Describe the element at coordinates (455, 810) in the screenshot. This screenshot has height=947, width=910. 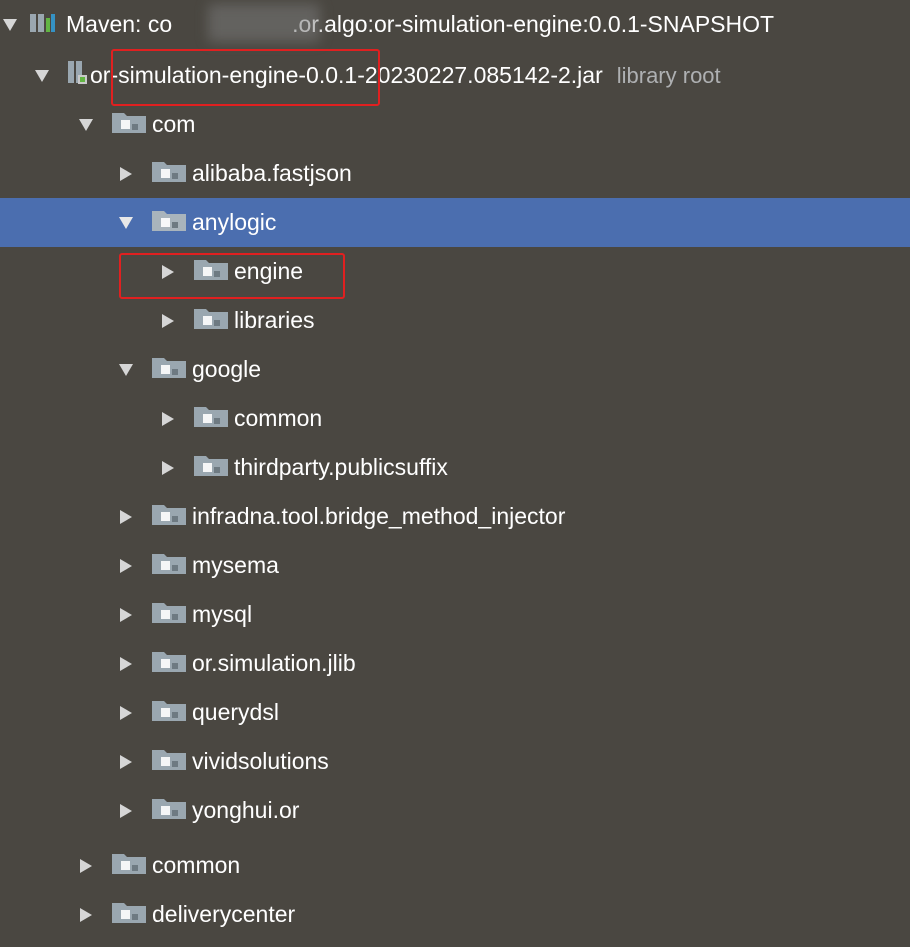
I see `tree-row-package: yonghui.or` at that location.